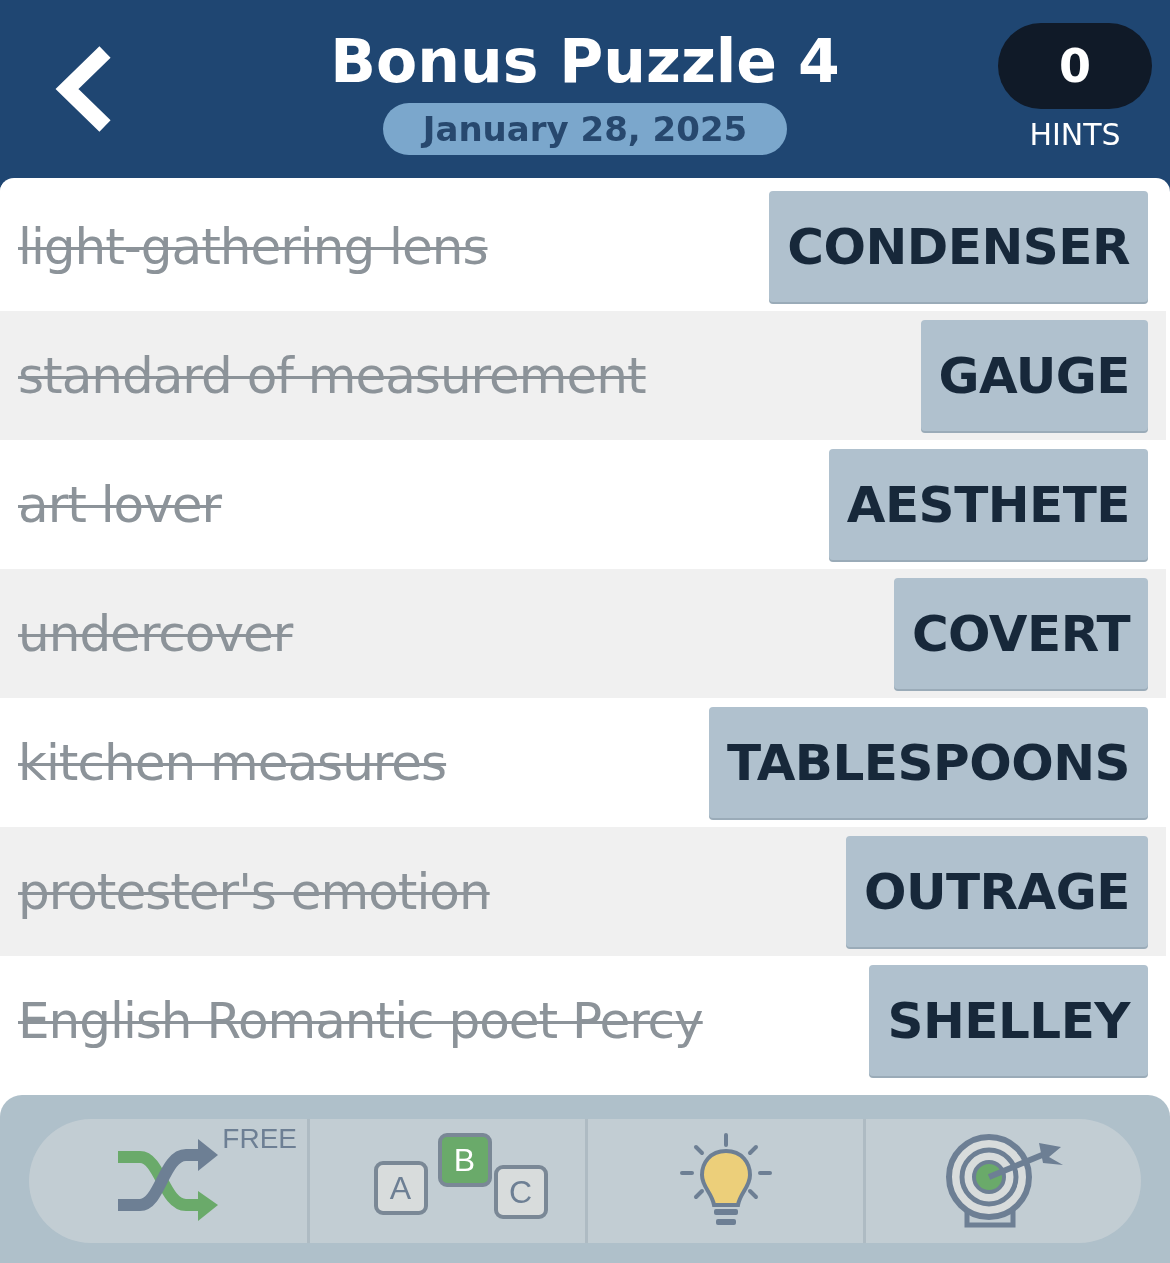  Describe the element at coordinates (996, 891) in the screenshot. I see `answer-tile: OUTRAGE` at that location.